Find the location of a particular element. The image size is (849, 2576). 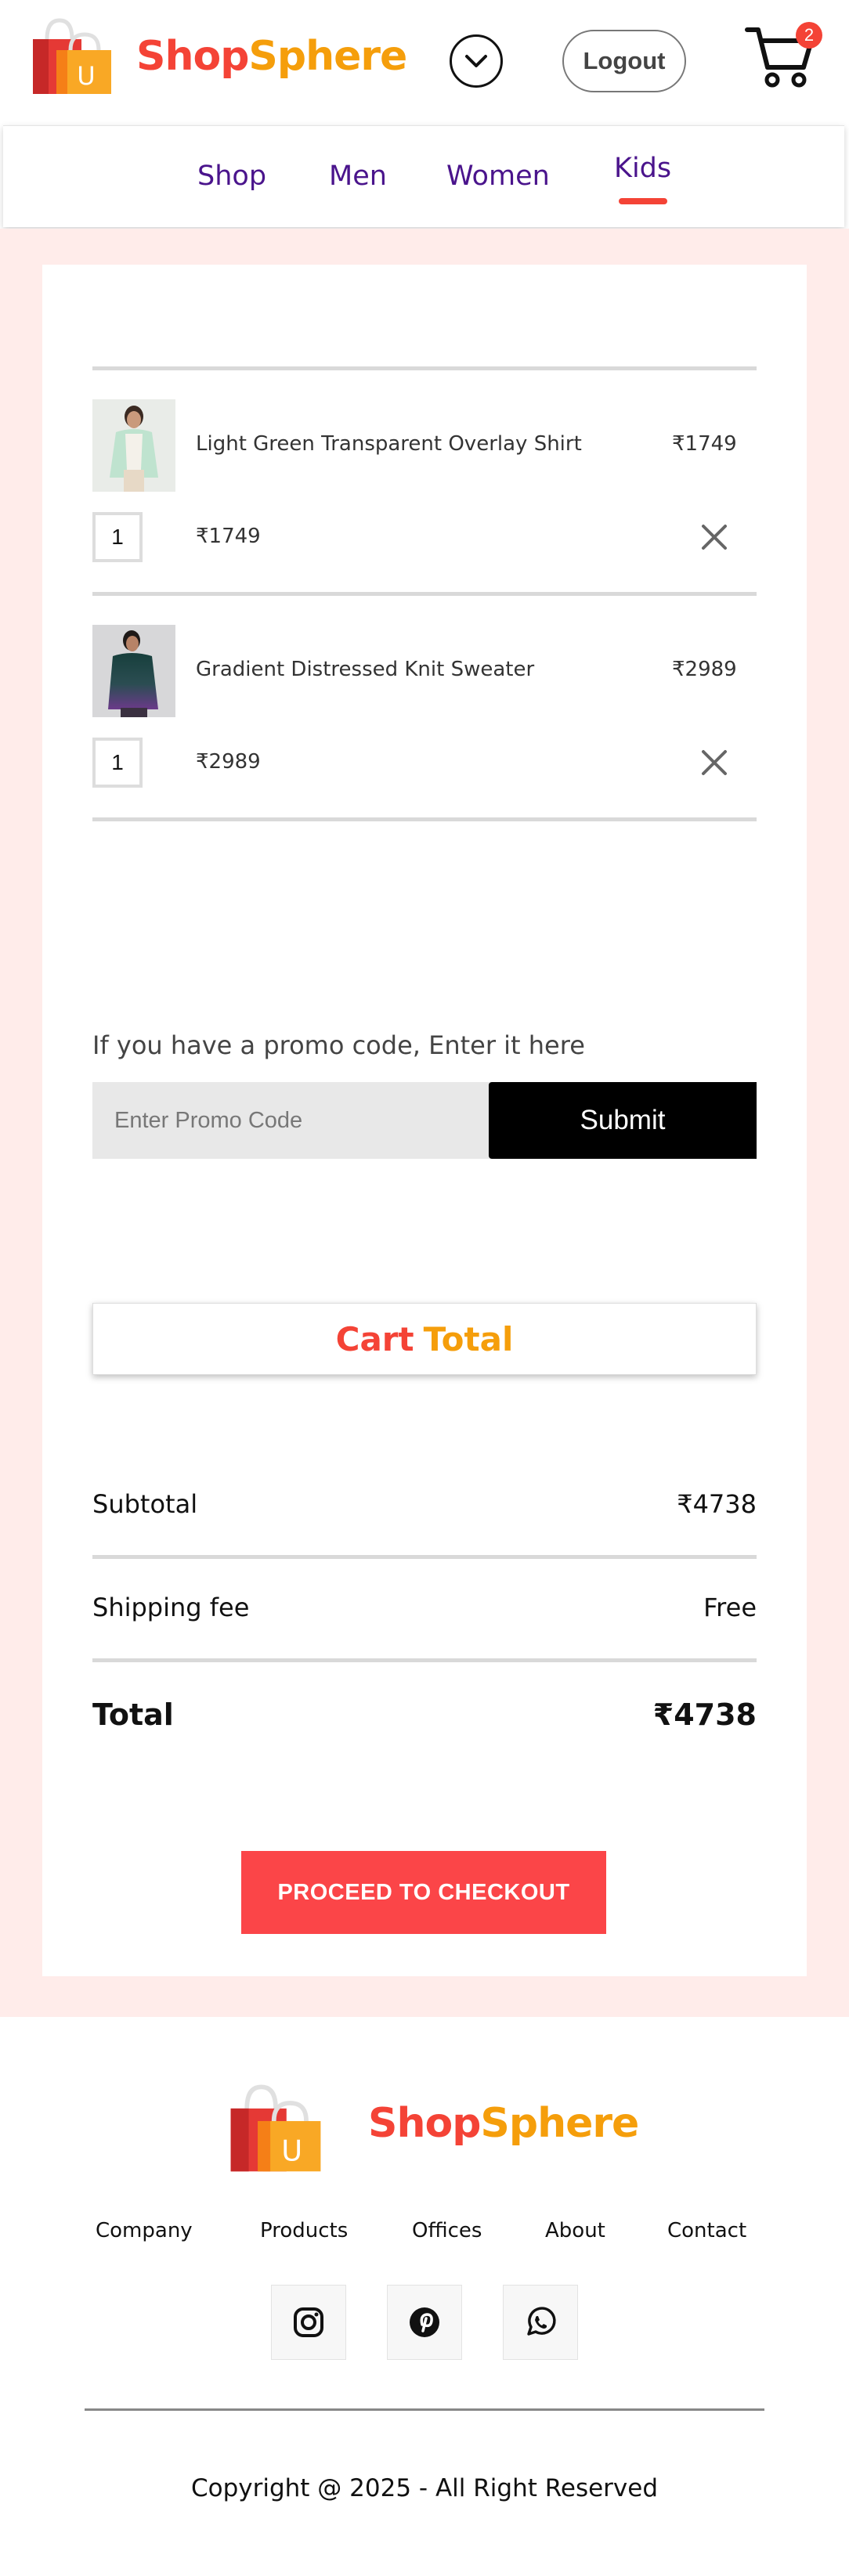

category-nav: Shop Men Women Kids is located at coordinates (423, 176).